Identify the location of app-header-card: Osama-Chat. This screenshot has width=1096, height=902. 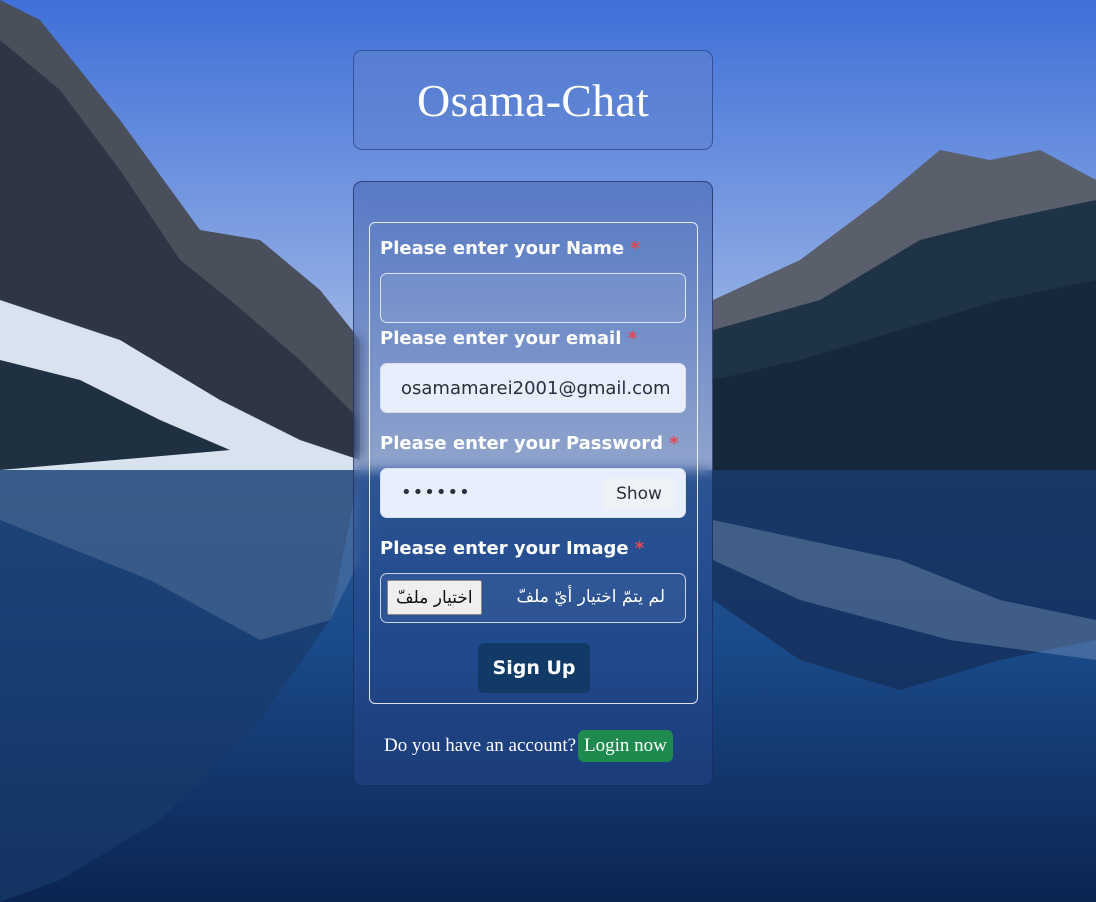
(533, 100).